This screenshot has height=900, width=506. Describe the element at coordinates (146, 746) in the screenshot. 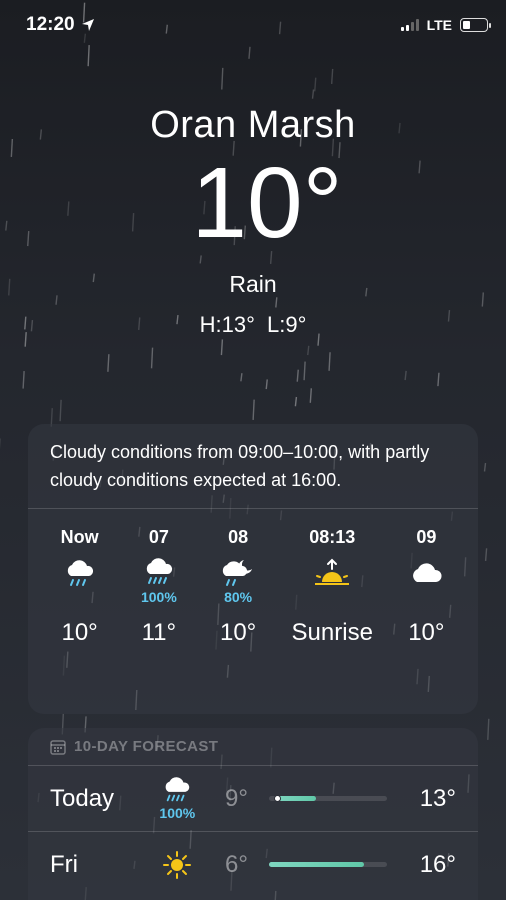

I see `forecast-title: 10-DAY FORECAST` at that location.